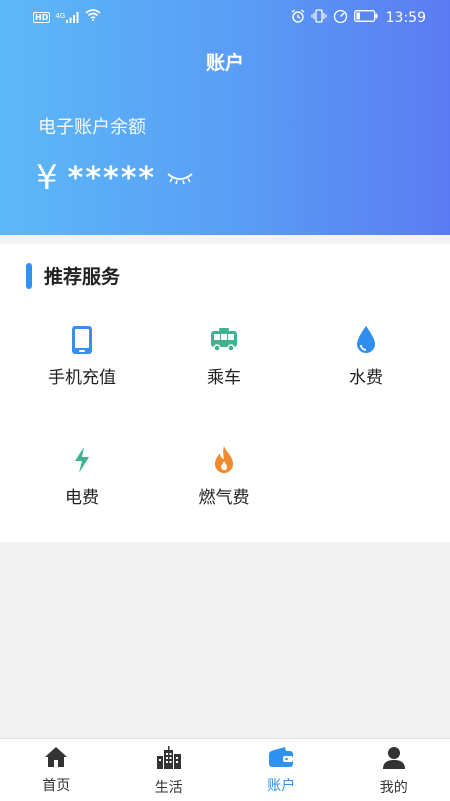  What do you see at coordinates (92, 126) in the screenshot?
I see `balance-label: 电子账户余额` at bounding box center [92, 126].